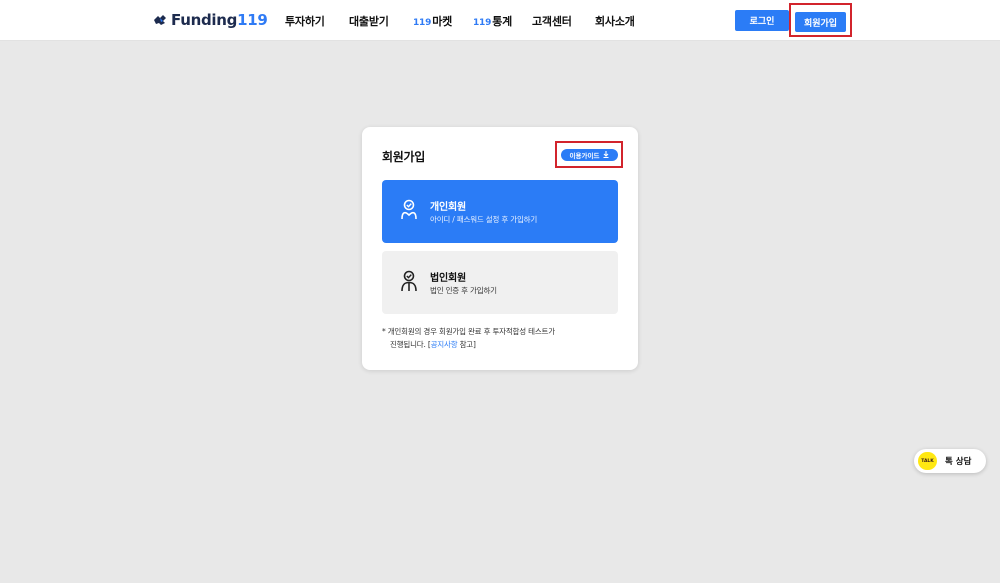  I want to click on nav-support-label: 고객센터, so click(552, 21).